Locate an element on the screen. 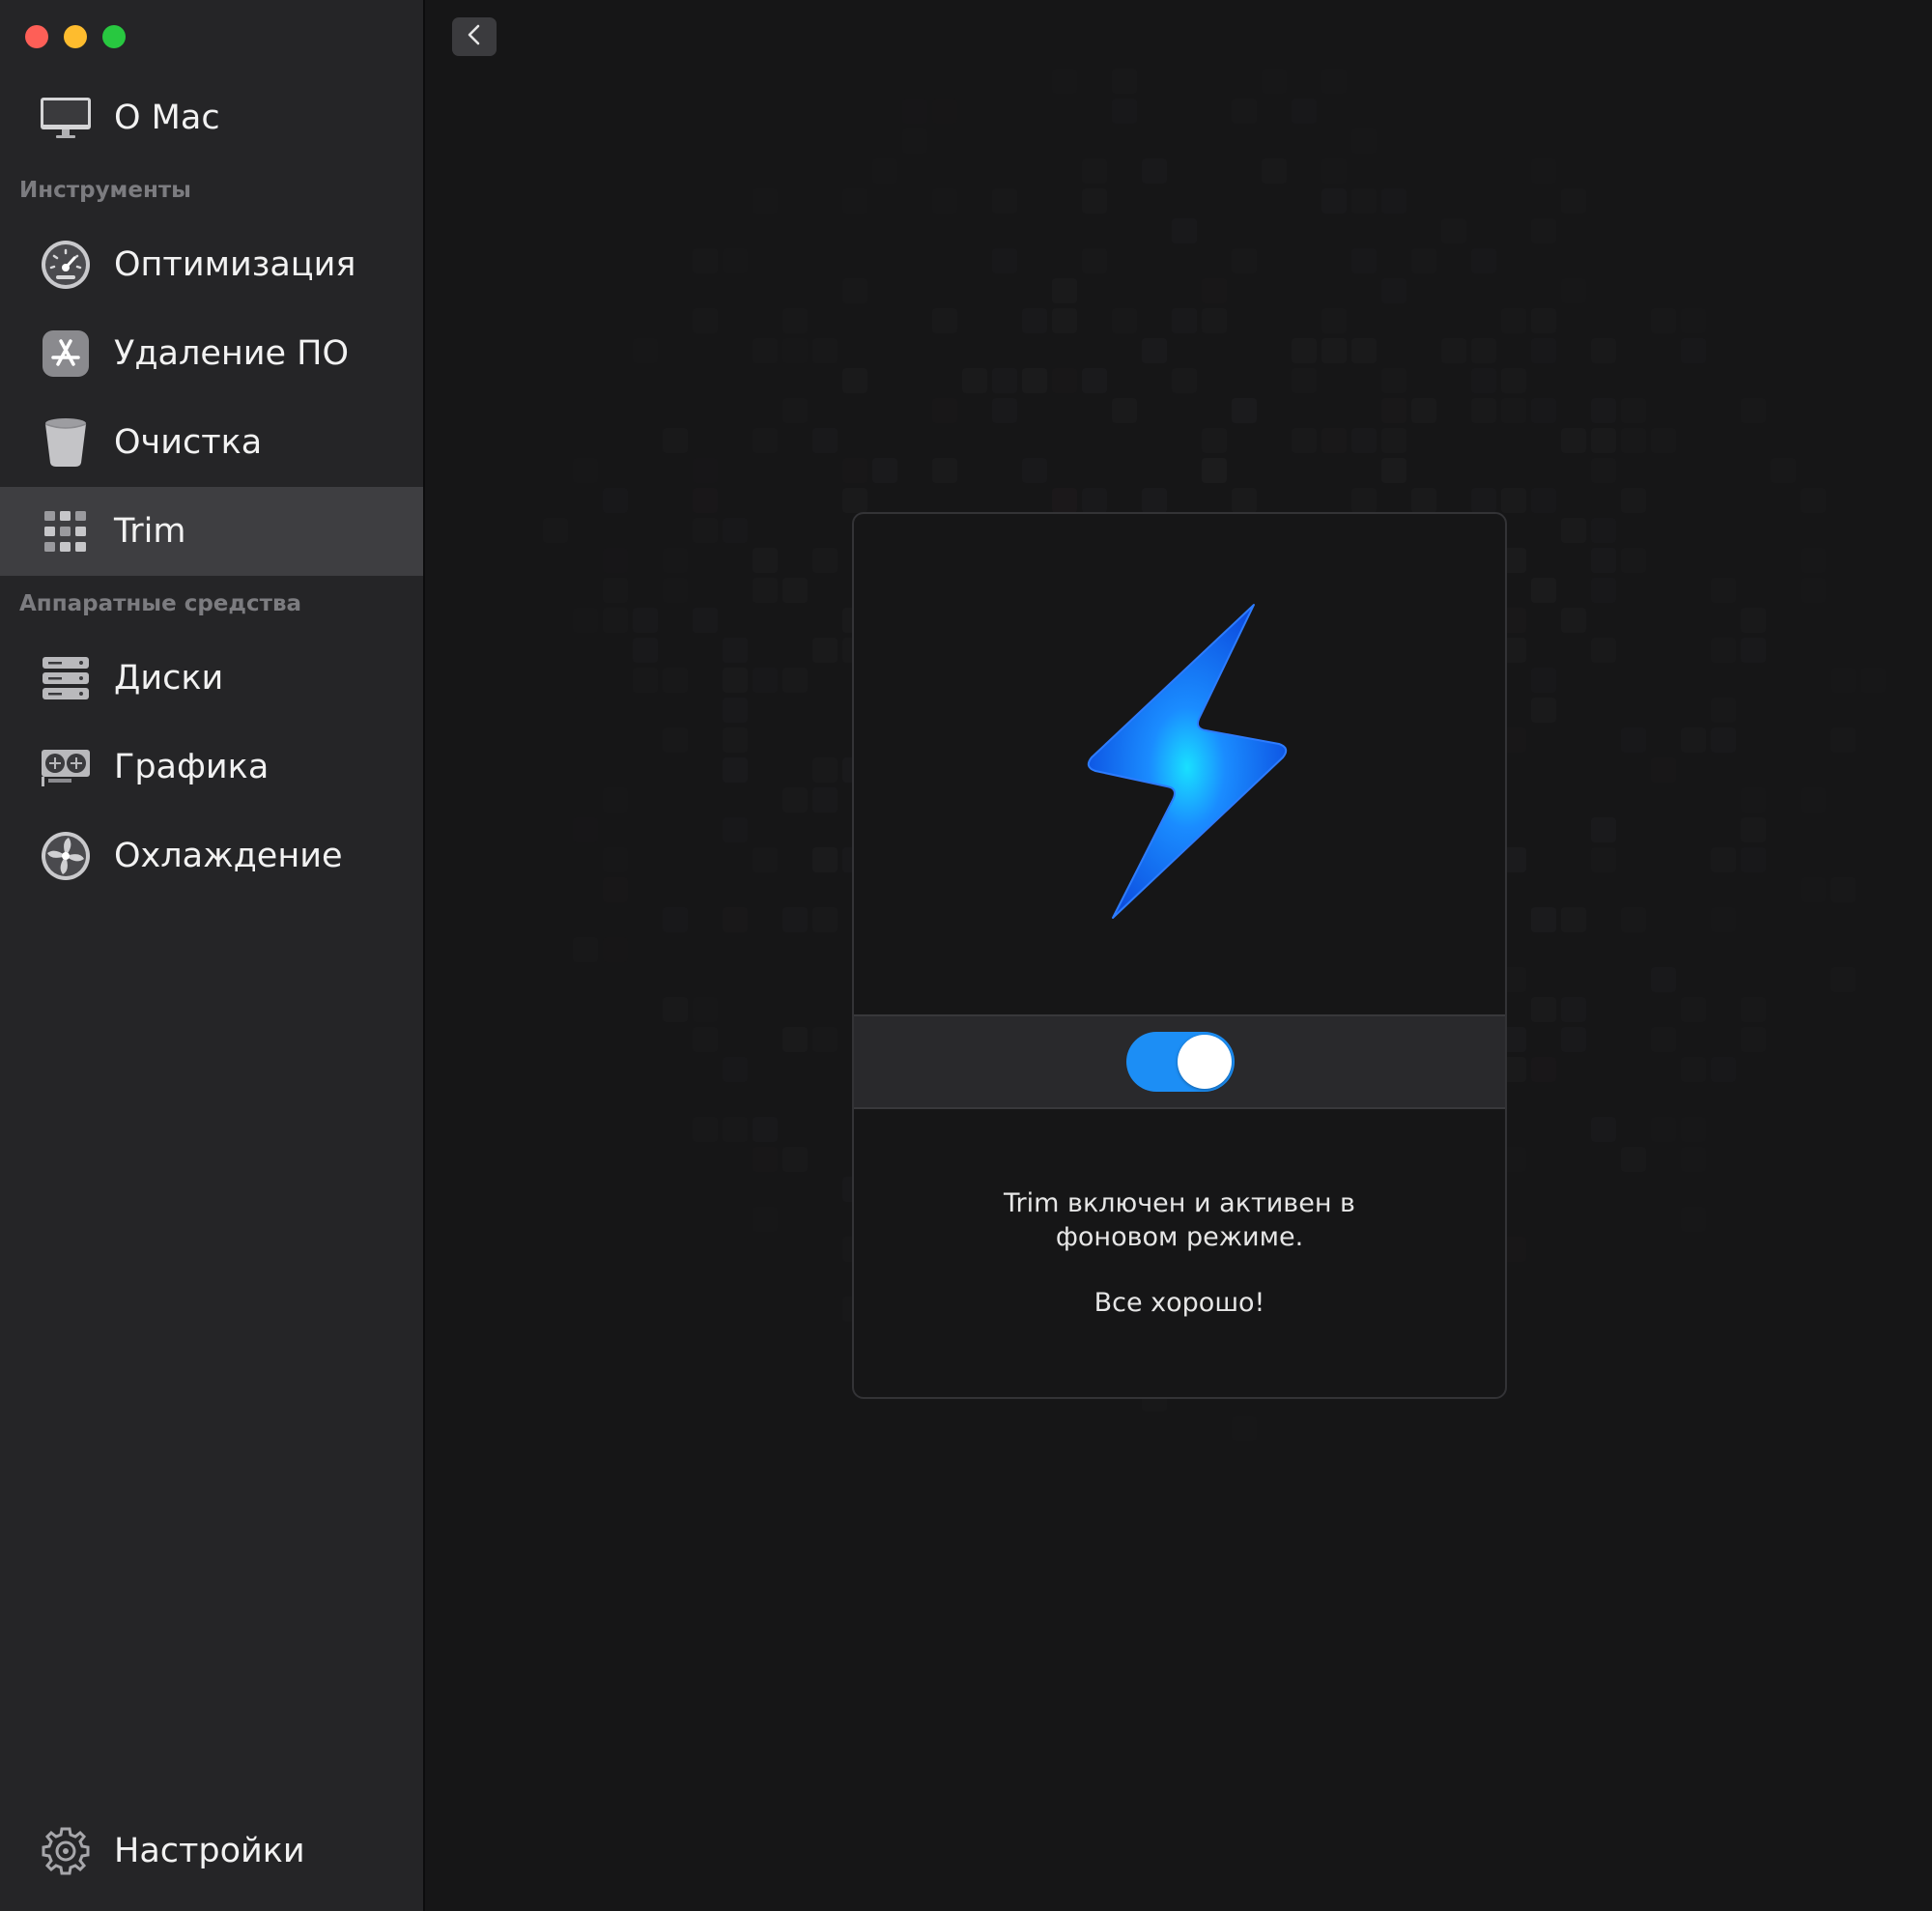  imac-icon is located at coordinates (66, 118).